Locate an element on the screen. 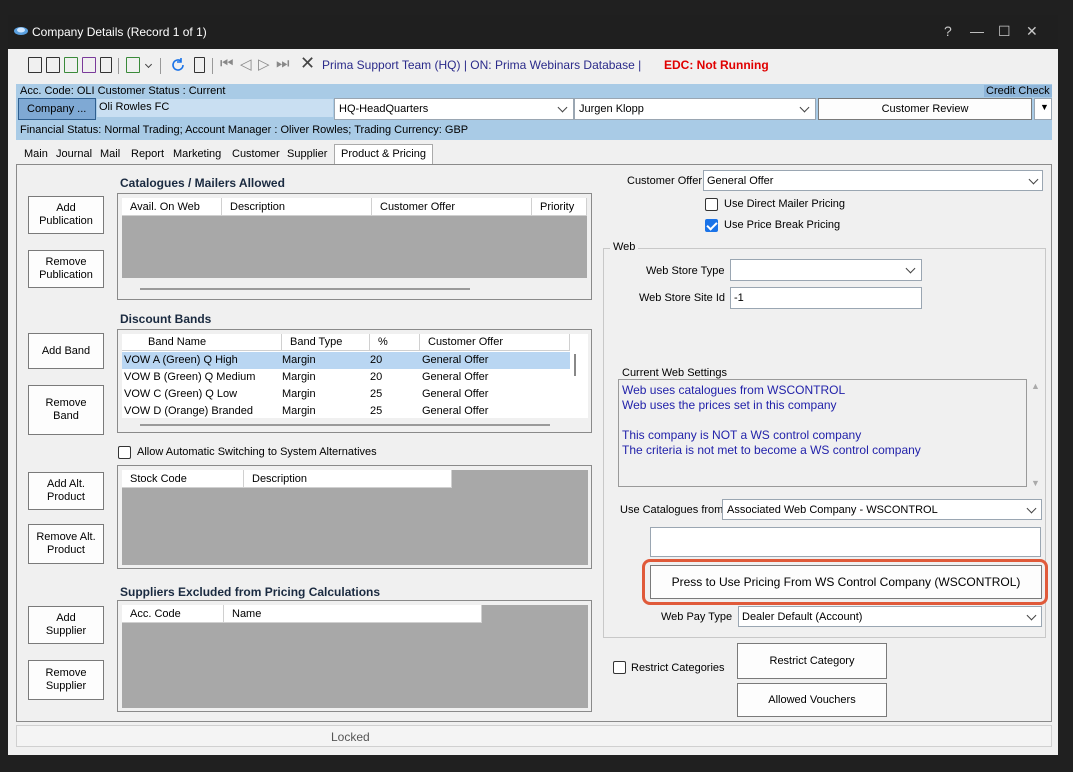 The image size is (1073, 772). delete-icon is located at coordinates (106, 65).